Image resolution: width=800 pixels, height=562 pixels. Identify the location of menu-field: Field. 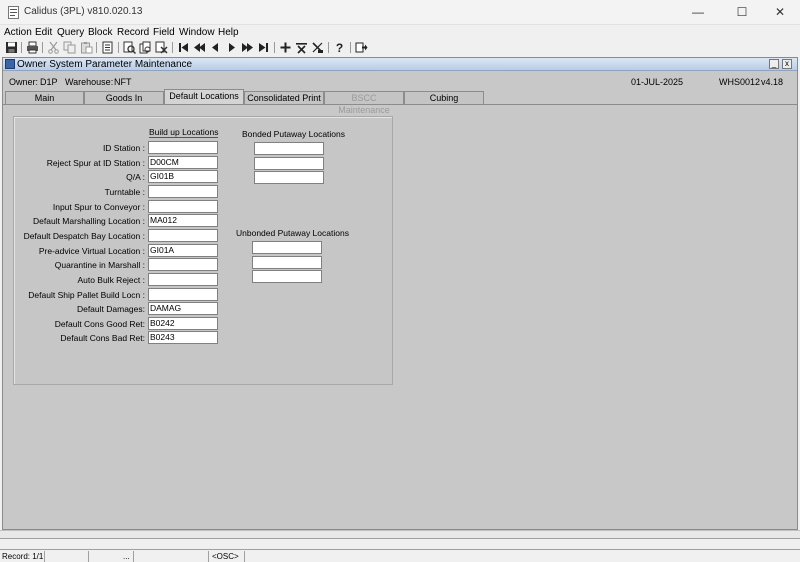
(164, 32).